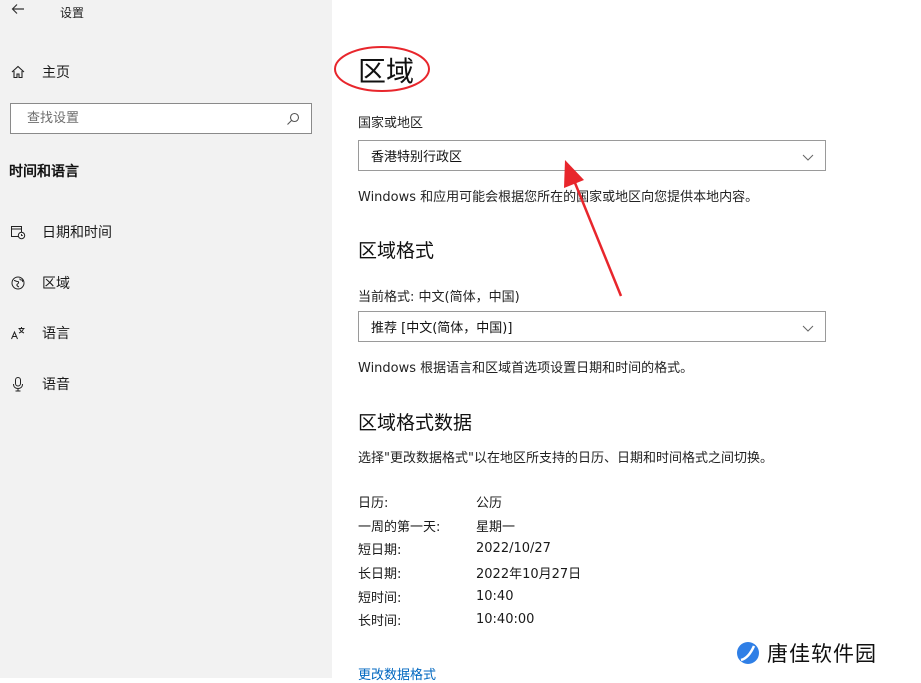 The image size is (921, 683). I want to click on format-heading: 区域格式, so click(396, 251).